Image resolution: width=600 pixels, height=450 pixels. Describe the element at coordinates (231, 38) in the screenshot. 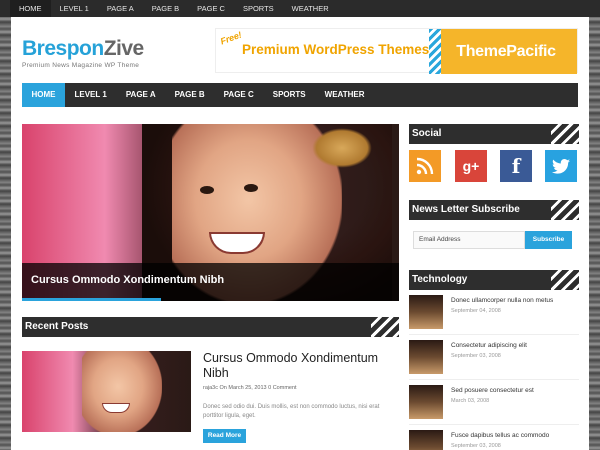

I see `ad-free-label: Free!` at that location.